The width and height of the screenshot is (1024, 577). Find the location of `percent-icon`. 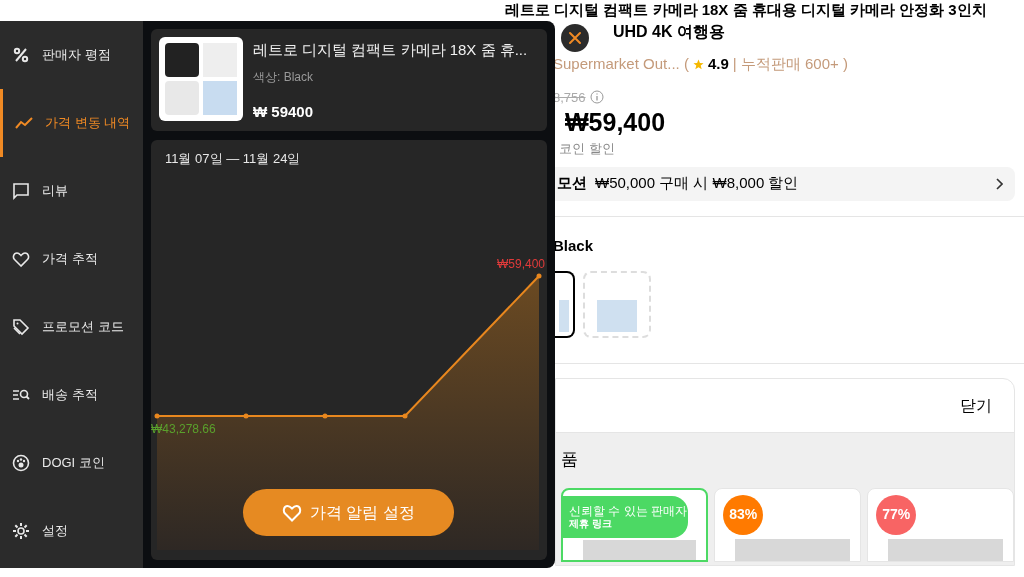

percent-icon is located at coordinates (21, 55).